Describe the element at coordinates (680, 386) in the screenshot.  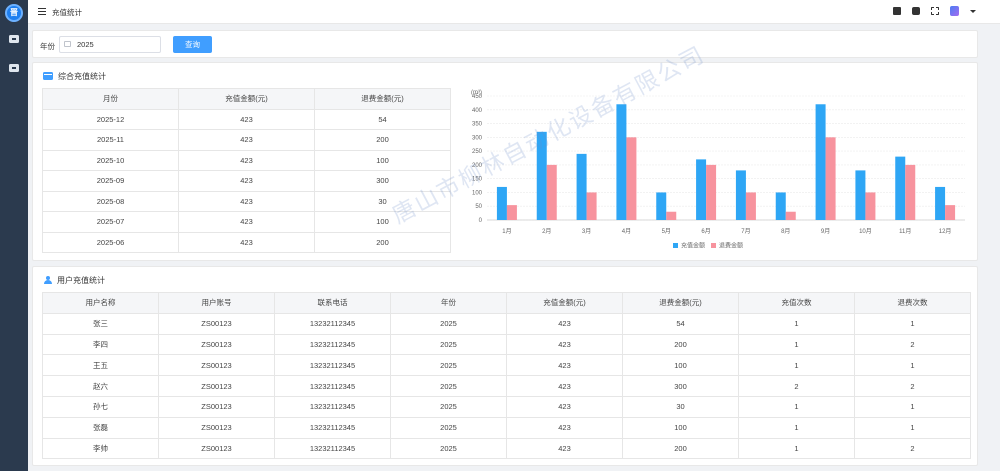
I see `cell-refund: 300` at that location.